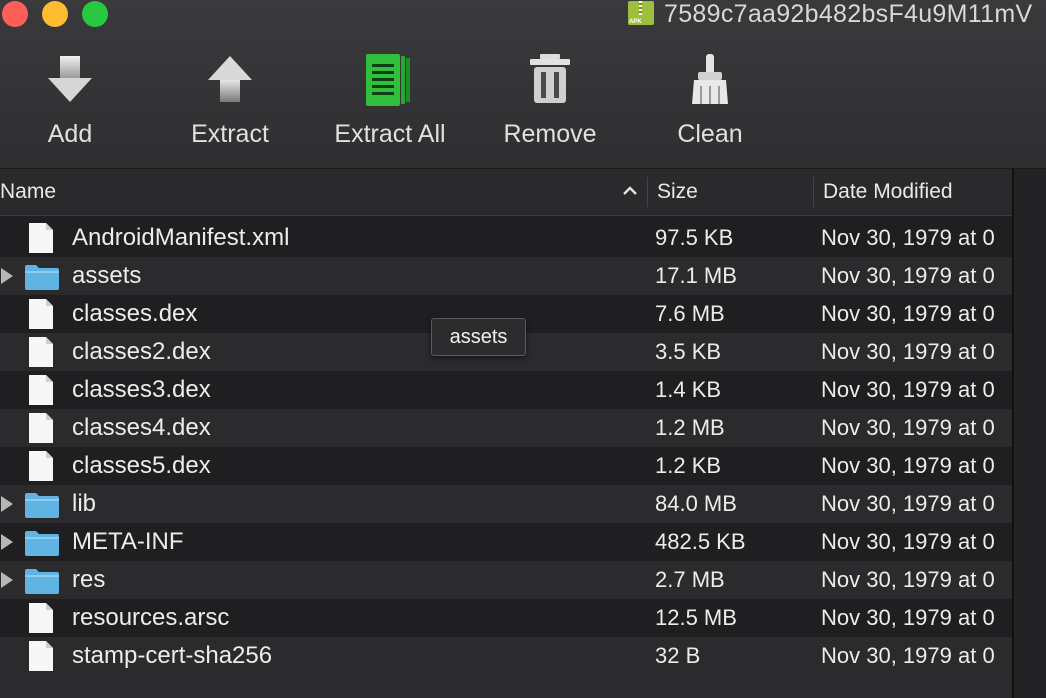 The image size is (1046, 698). What do you see at coordinates (70, 79) in the screenshot?
I see `add-arrow-down-icon` at bounding box center [70, 79].